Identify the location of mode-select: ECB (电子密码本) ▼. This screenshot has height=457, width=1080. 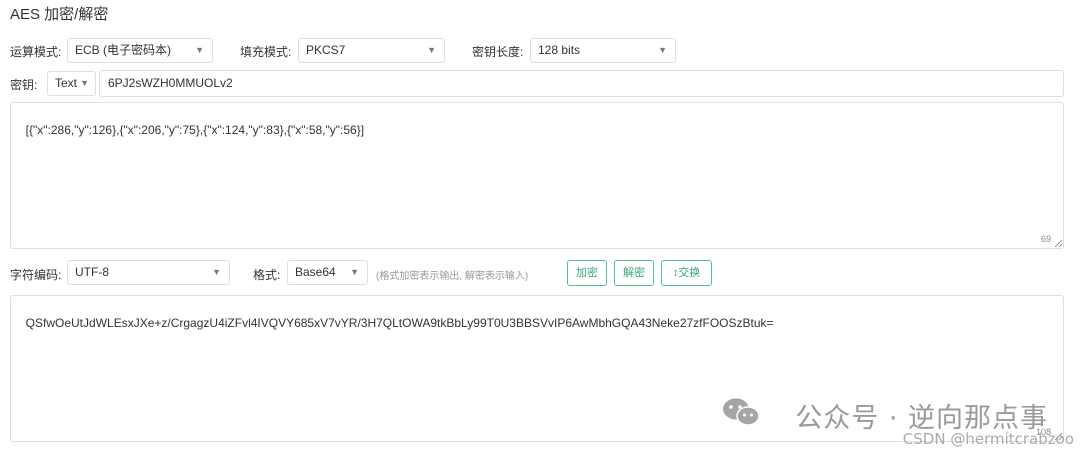
(140, 50).